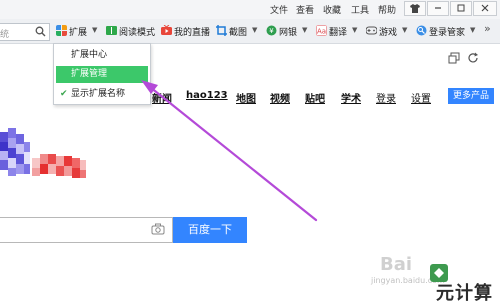 The image size is (500, 302). What do you see at coordinates (396, 264) in the screenshot?
I see `watermark-brand: Bai` at bounding box center [396, 264].